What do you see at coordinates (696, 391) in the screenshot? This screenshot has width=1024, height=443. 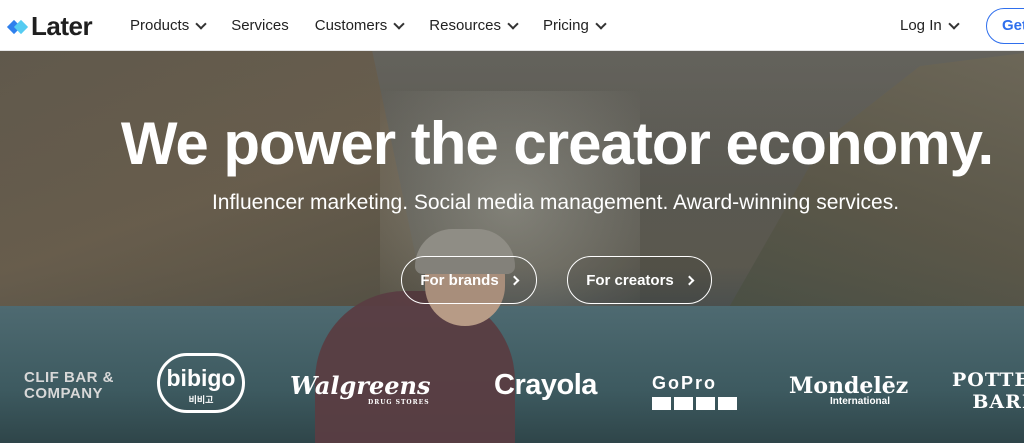 I see `gopro-logo: GoPro` at bounding box center [696, 391].